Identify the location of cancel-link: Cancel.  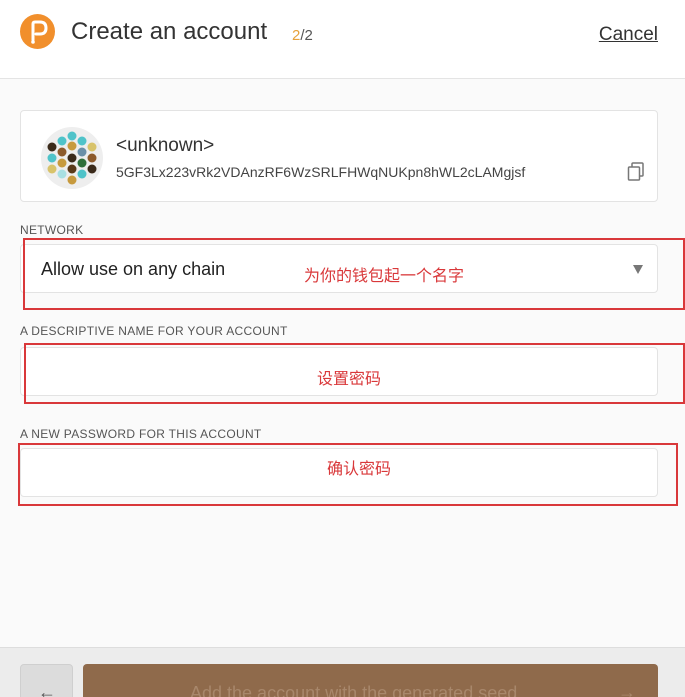
(628, 35).